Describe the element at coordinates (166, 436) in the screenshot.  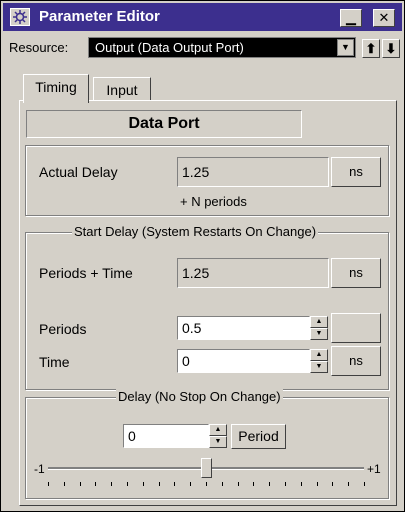
I see `delay-input: 0` at that location.